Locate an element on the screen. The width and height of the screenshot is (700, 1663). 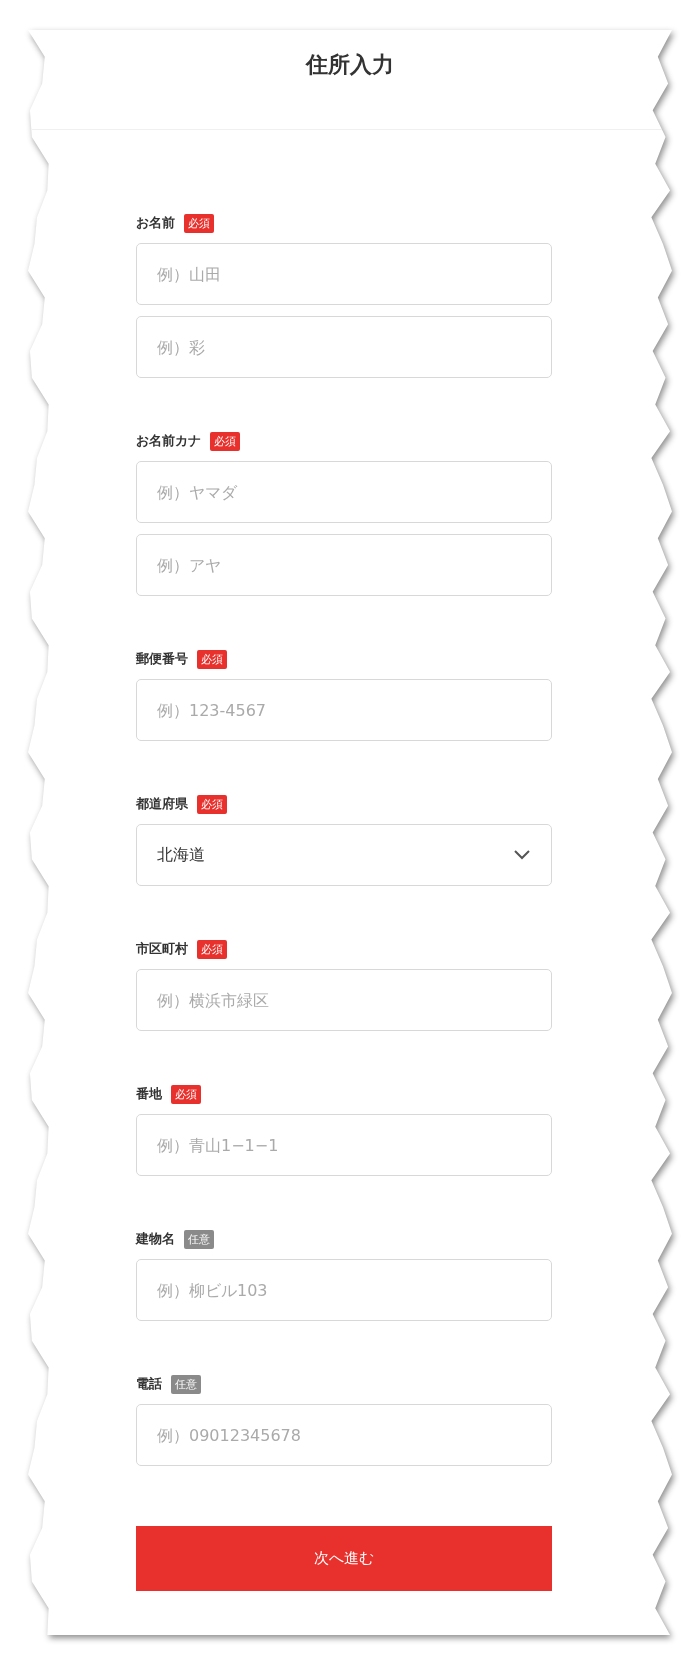
field-label: 番地 is located at coordinates (149, 1094).